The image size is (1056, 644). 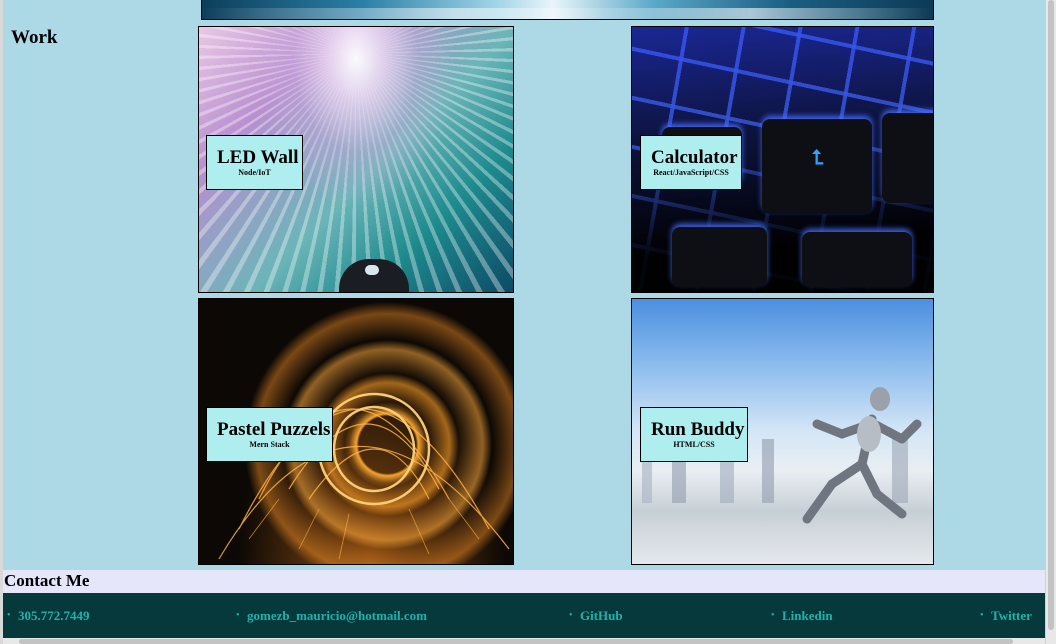 What do you see at coordinates (356, 431) in the screenshot?
I see `project-card-pastel-puzzels: Pastel Puzzels Mern Stack` at bounding box center [356, 431].